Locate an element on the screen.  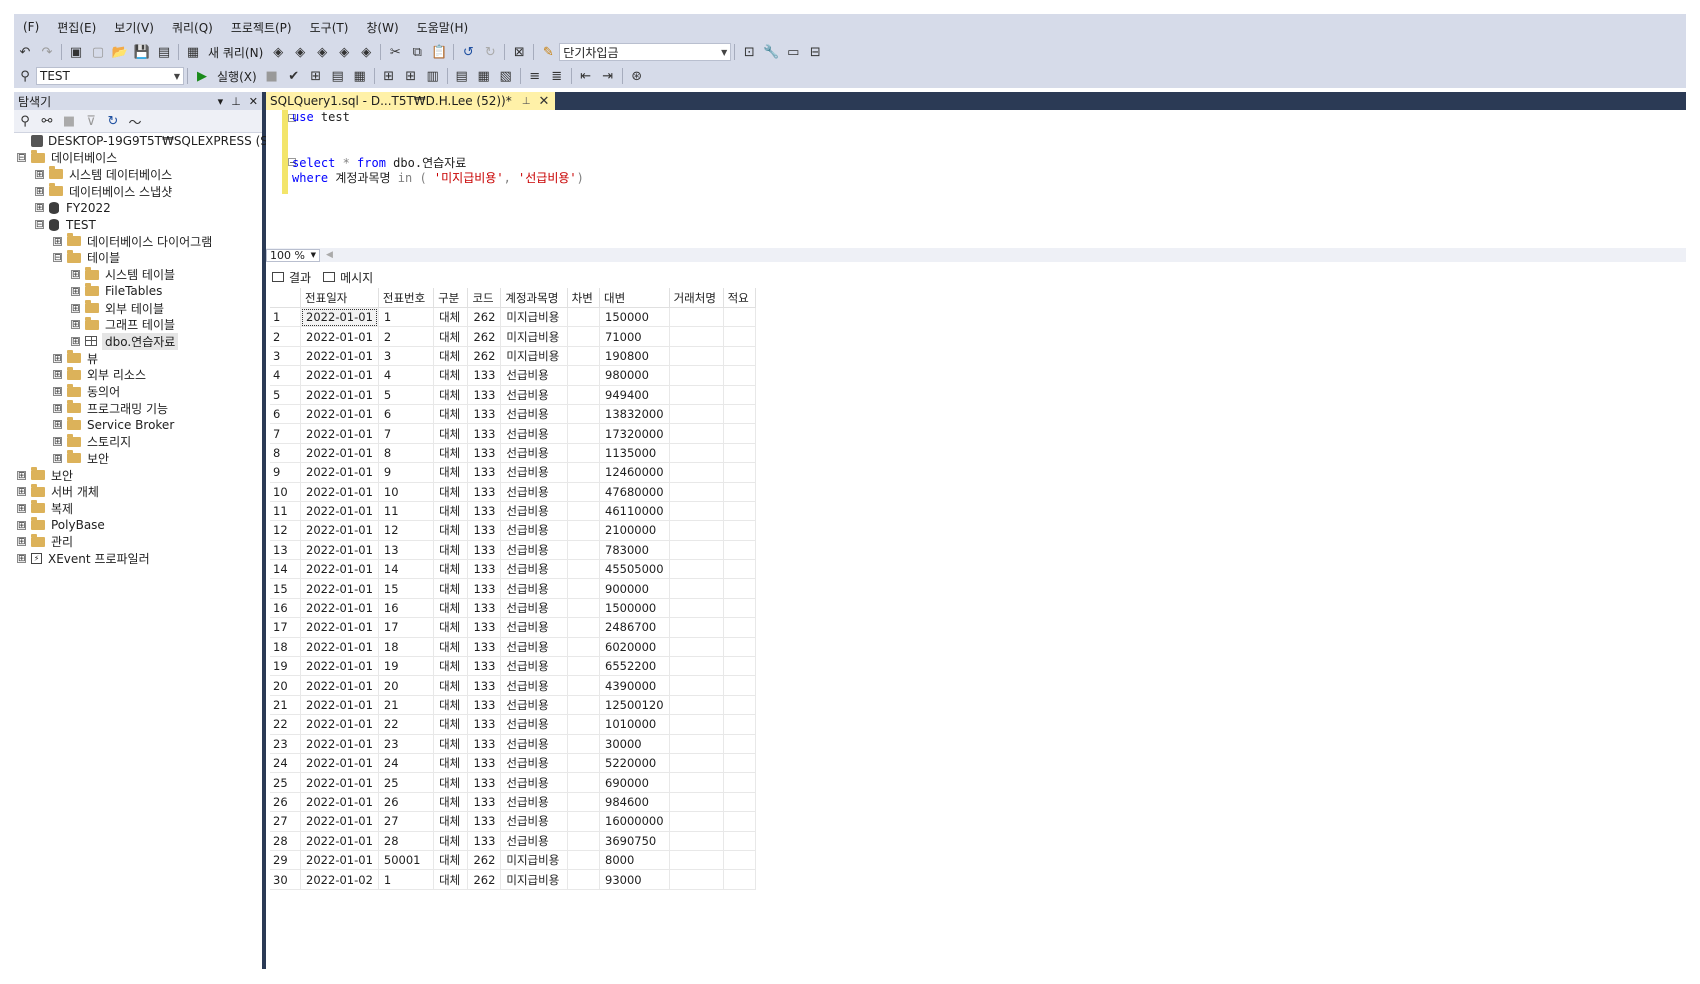
connect-dropdown-icon: ⚲ is located at coordinates (25, 121).